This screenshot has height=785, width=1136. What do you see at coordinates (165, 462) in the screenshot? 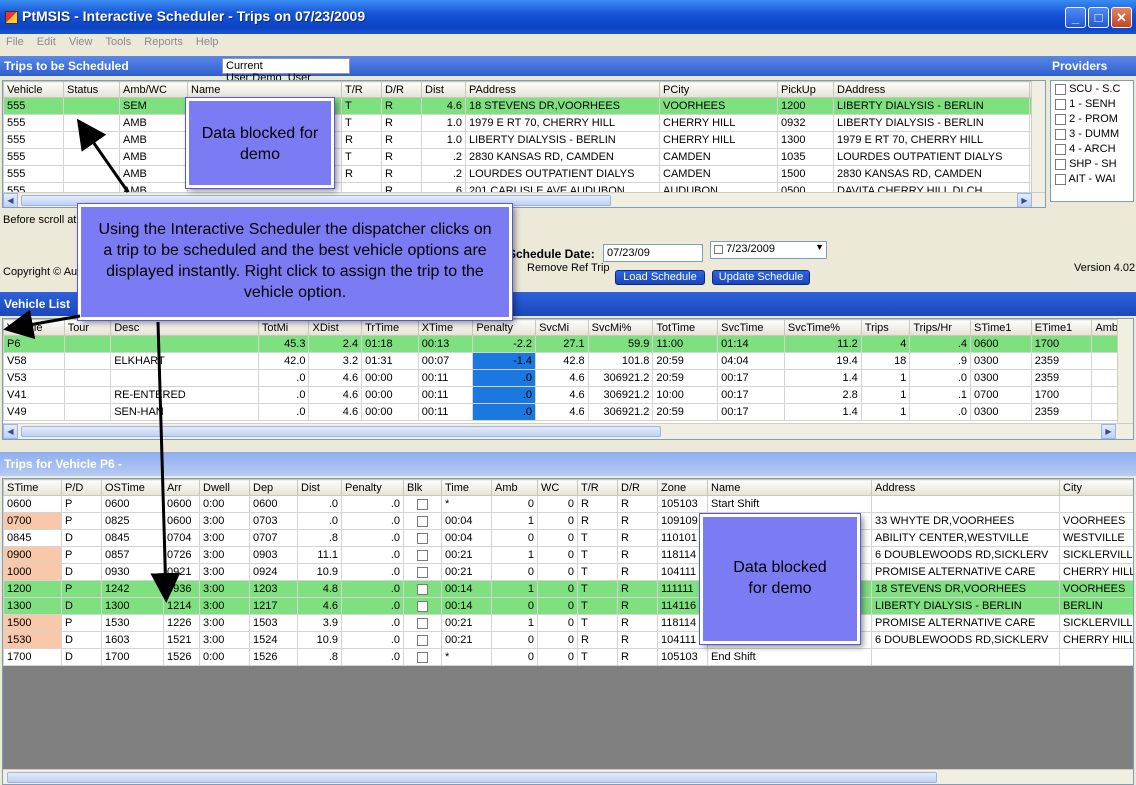
I see `arrow-to-arrival` at bounding box center [165, 462].